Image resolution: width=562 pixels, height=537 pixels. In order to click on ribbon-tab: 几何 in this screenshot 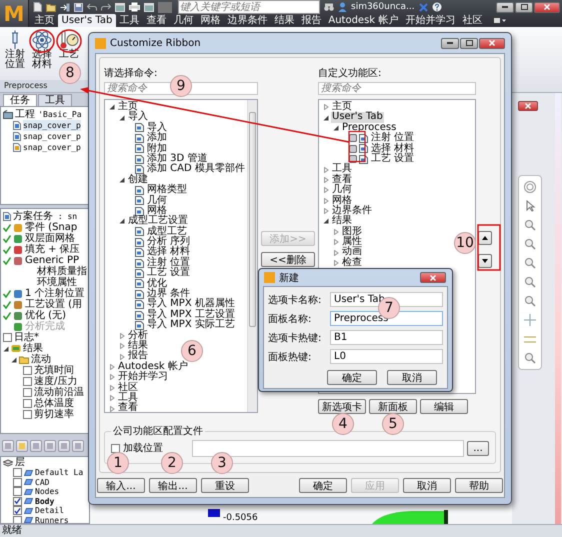, I will do `click(183, 20)`.